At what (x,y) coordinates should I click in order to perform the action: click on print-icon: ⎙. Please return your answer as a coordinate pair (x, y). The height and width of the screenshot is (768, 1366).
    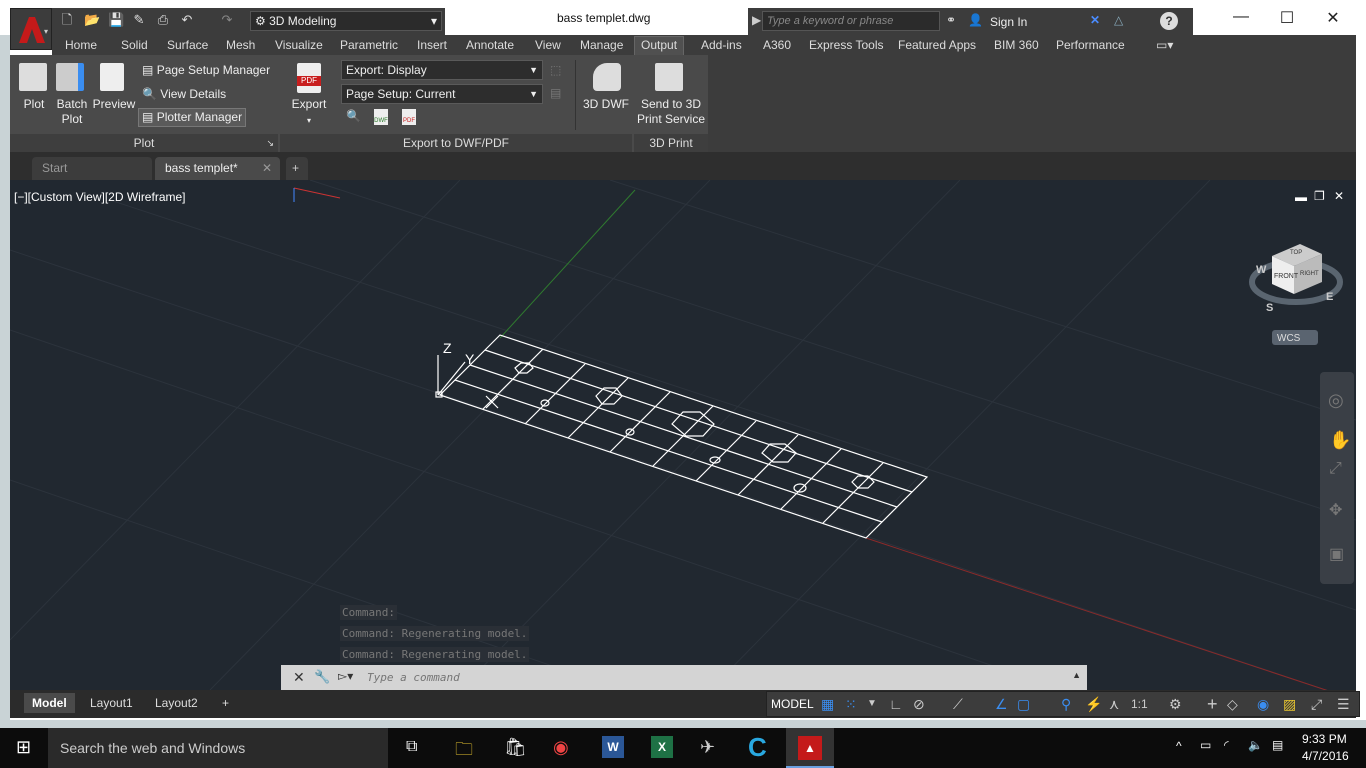
    Looking at the image, I should click on (163, 20).